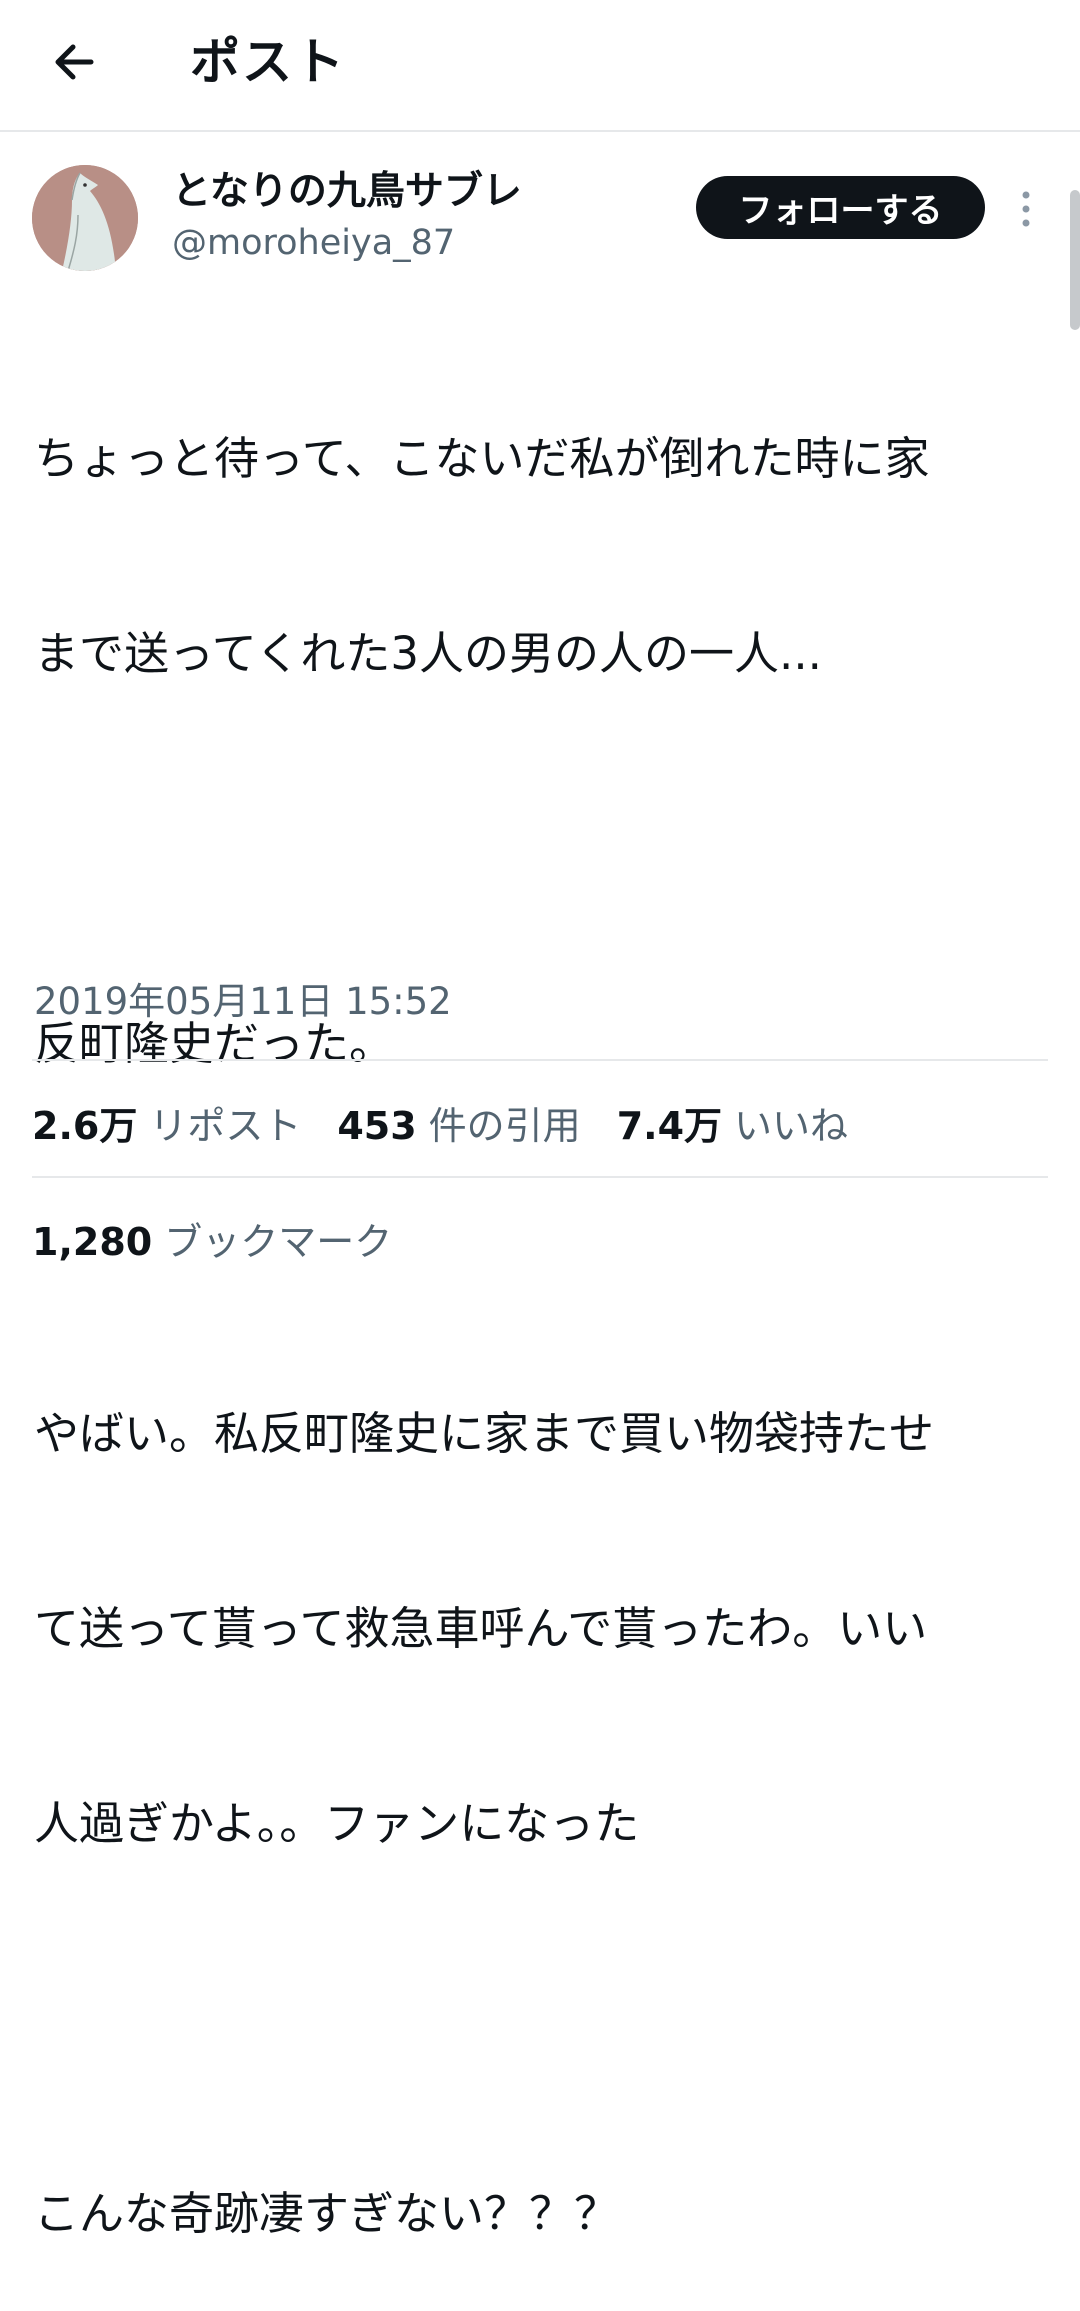 The width and height of the screenshot is (1080, 2311). What do you see at coordinates (504, 1125) in the screenshot?
I see `quote-label: 件の引用` at bounding box center [504, 1125].